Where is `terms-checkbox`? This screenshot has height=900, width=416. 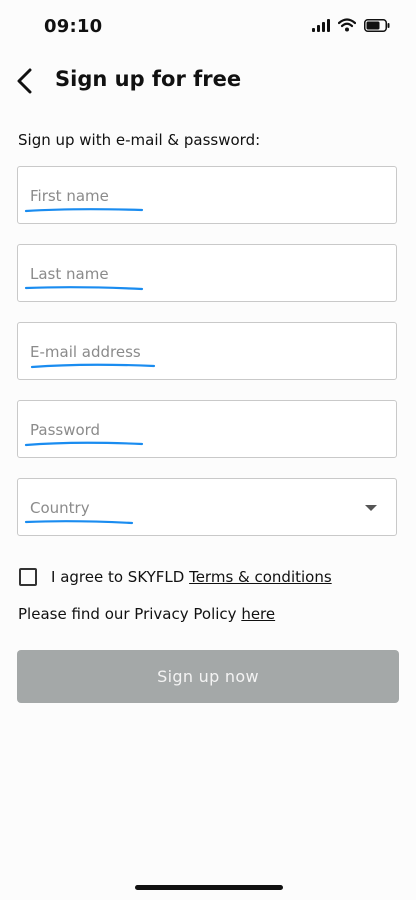
terms-checkbox is located at coordinates (28, 577).